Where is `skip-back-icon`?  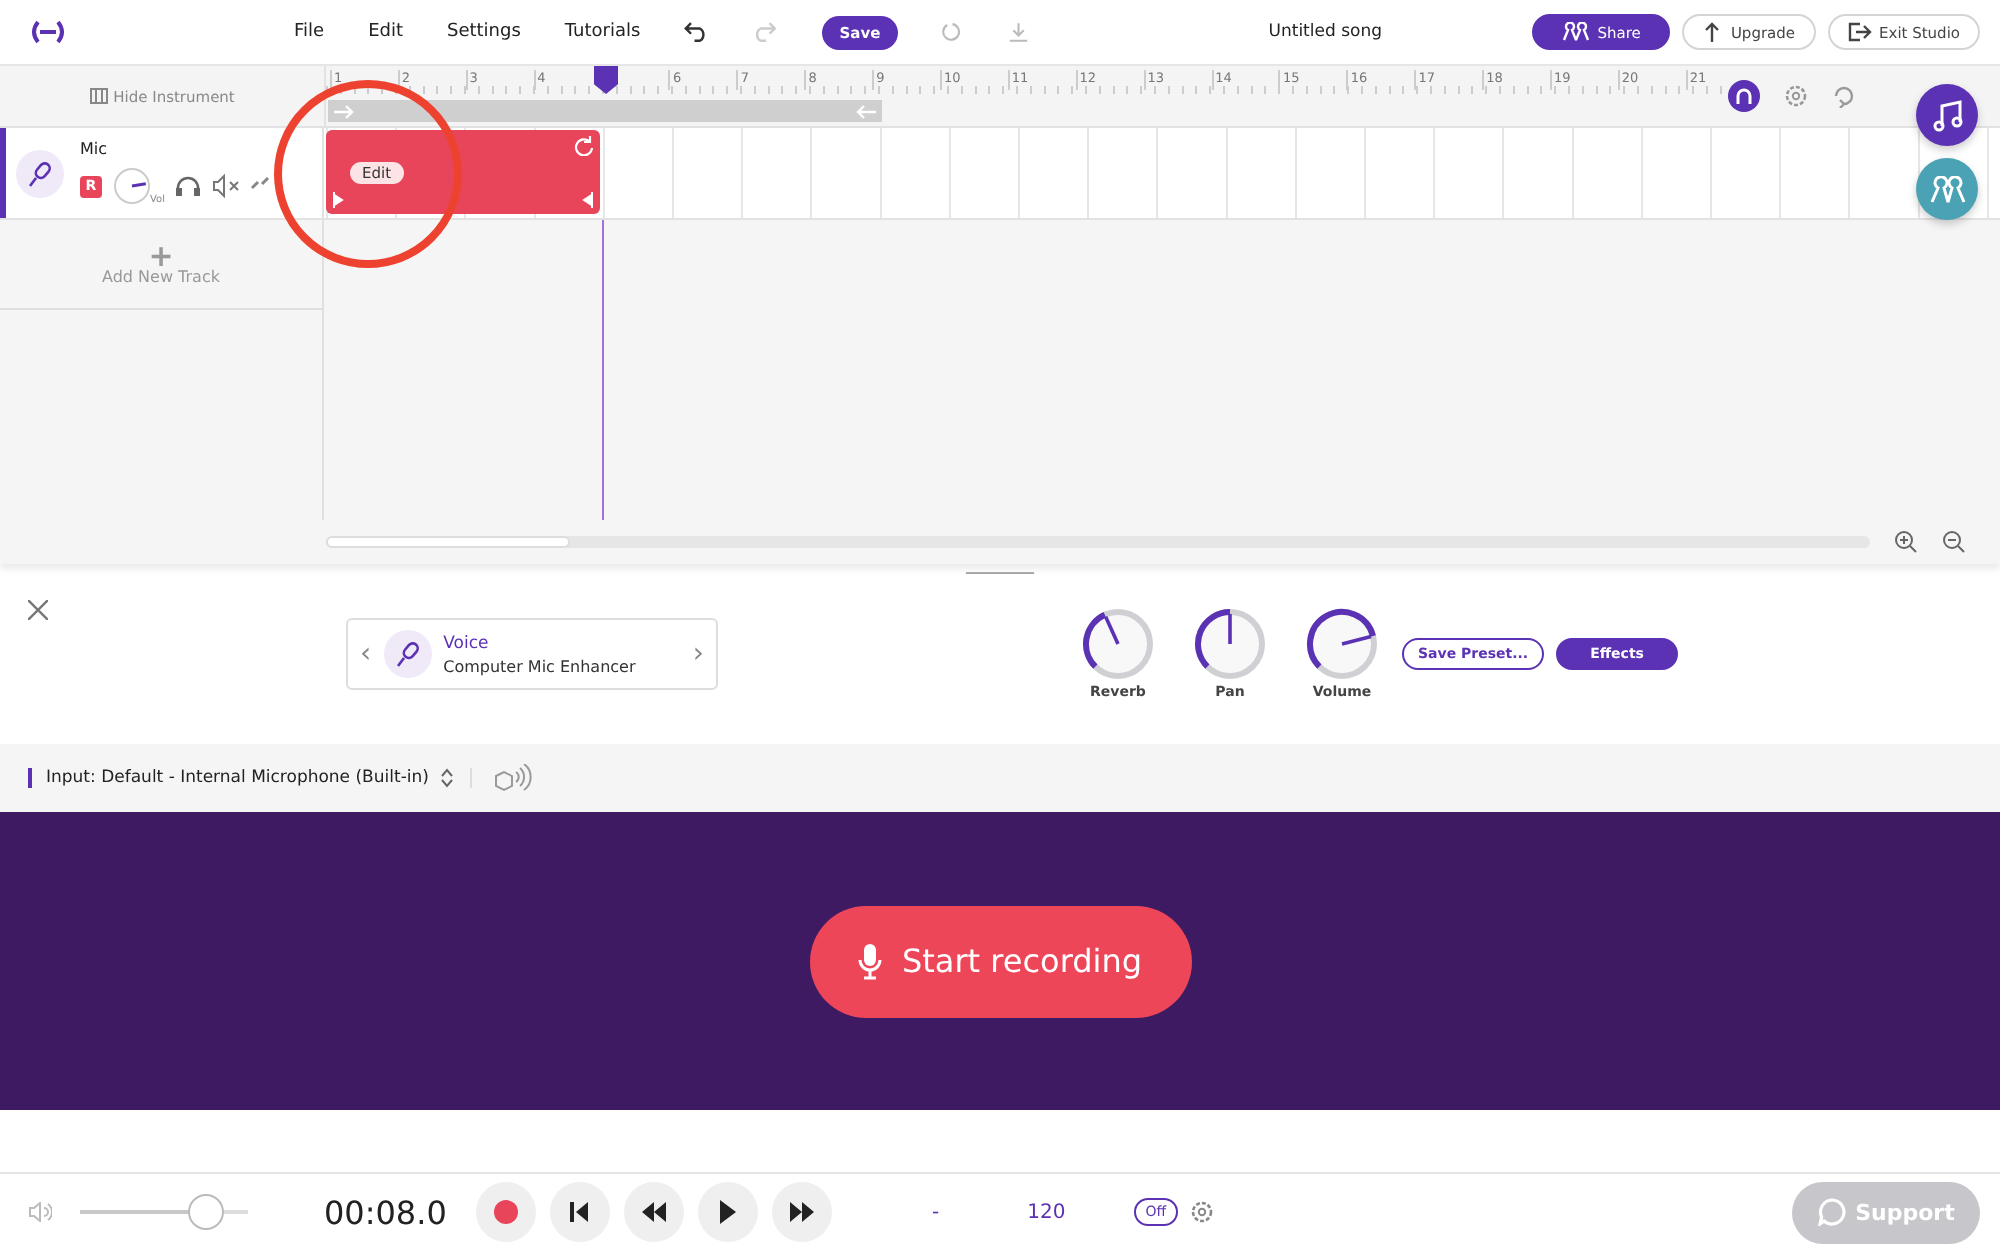
skip-back-icon is located at coordinates (580, 1212).